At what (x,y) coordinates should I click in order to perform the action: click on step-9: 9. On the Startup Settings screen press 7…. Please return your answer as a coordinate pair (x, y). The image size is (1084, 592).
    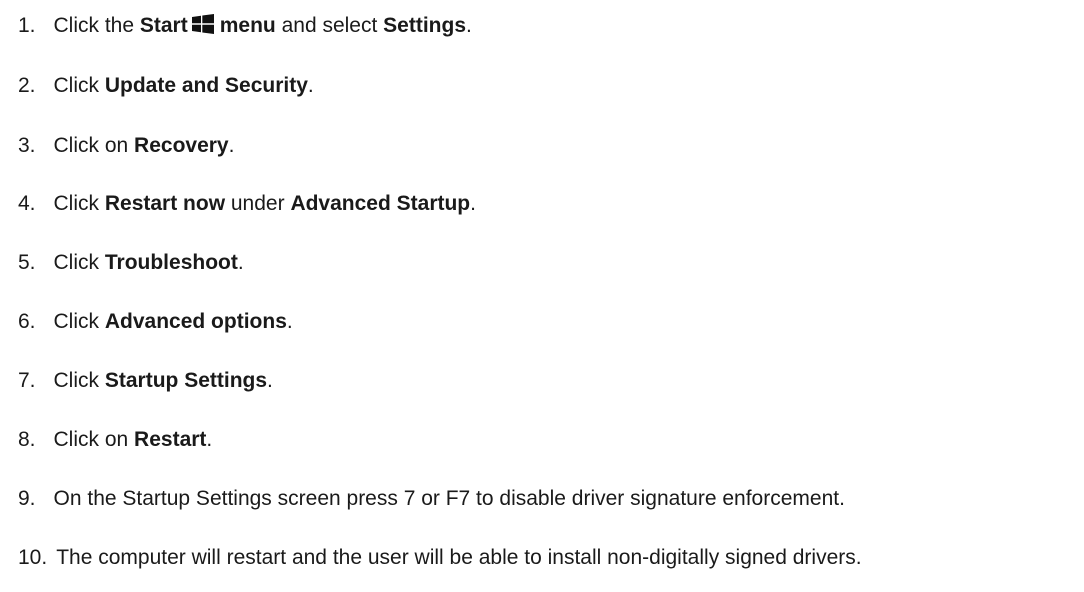
    Looking at the image, I should click on (431, 499).